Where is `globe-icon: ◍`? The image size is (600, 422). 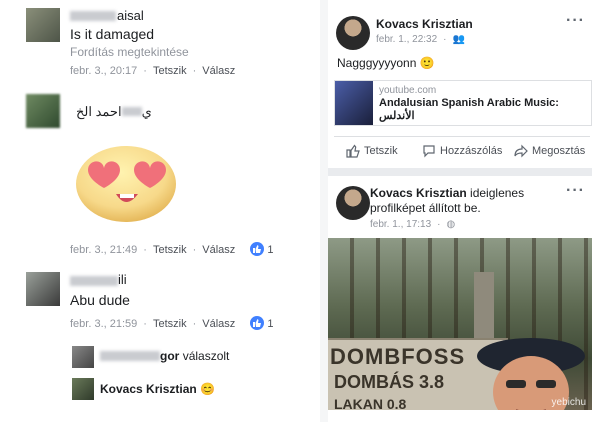 globe-icon: ◍ is located at coordinates (451, 224).